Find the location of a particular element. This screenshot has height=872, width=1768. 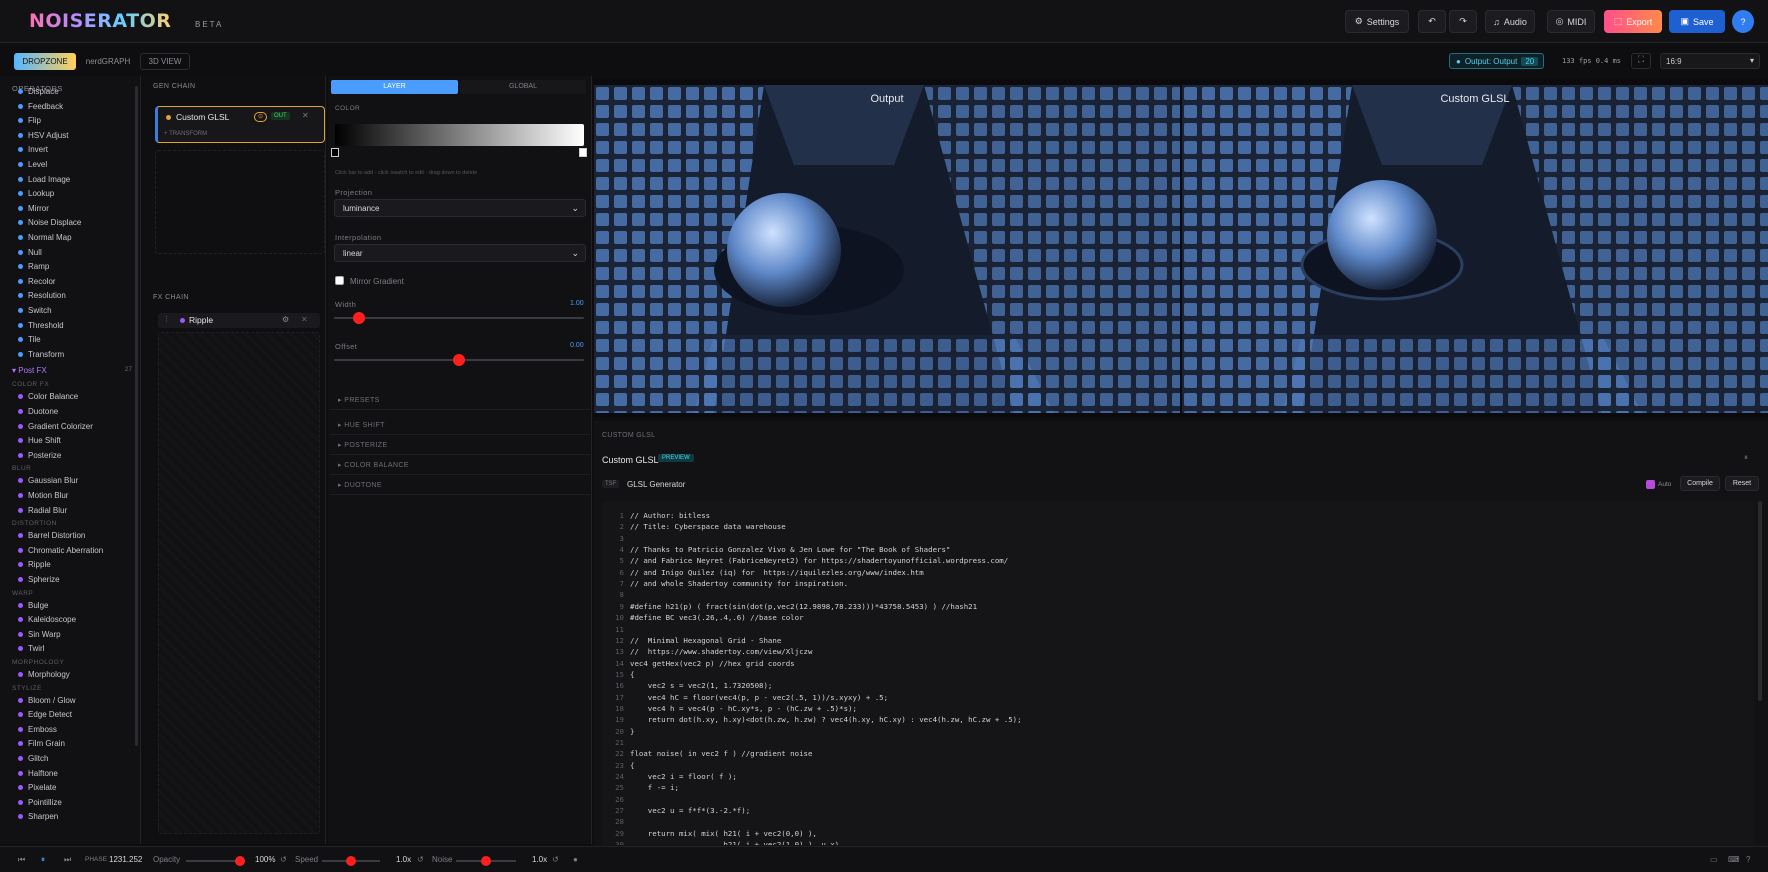

fx-item: Barrel Distortion is located at coordinates (51, 535).